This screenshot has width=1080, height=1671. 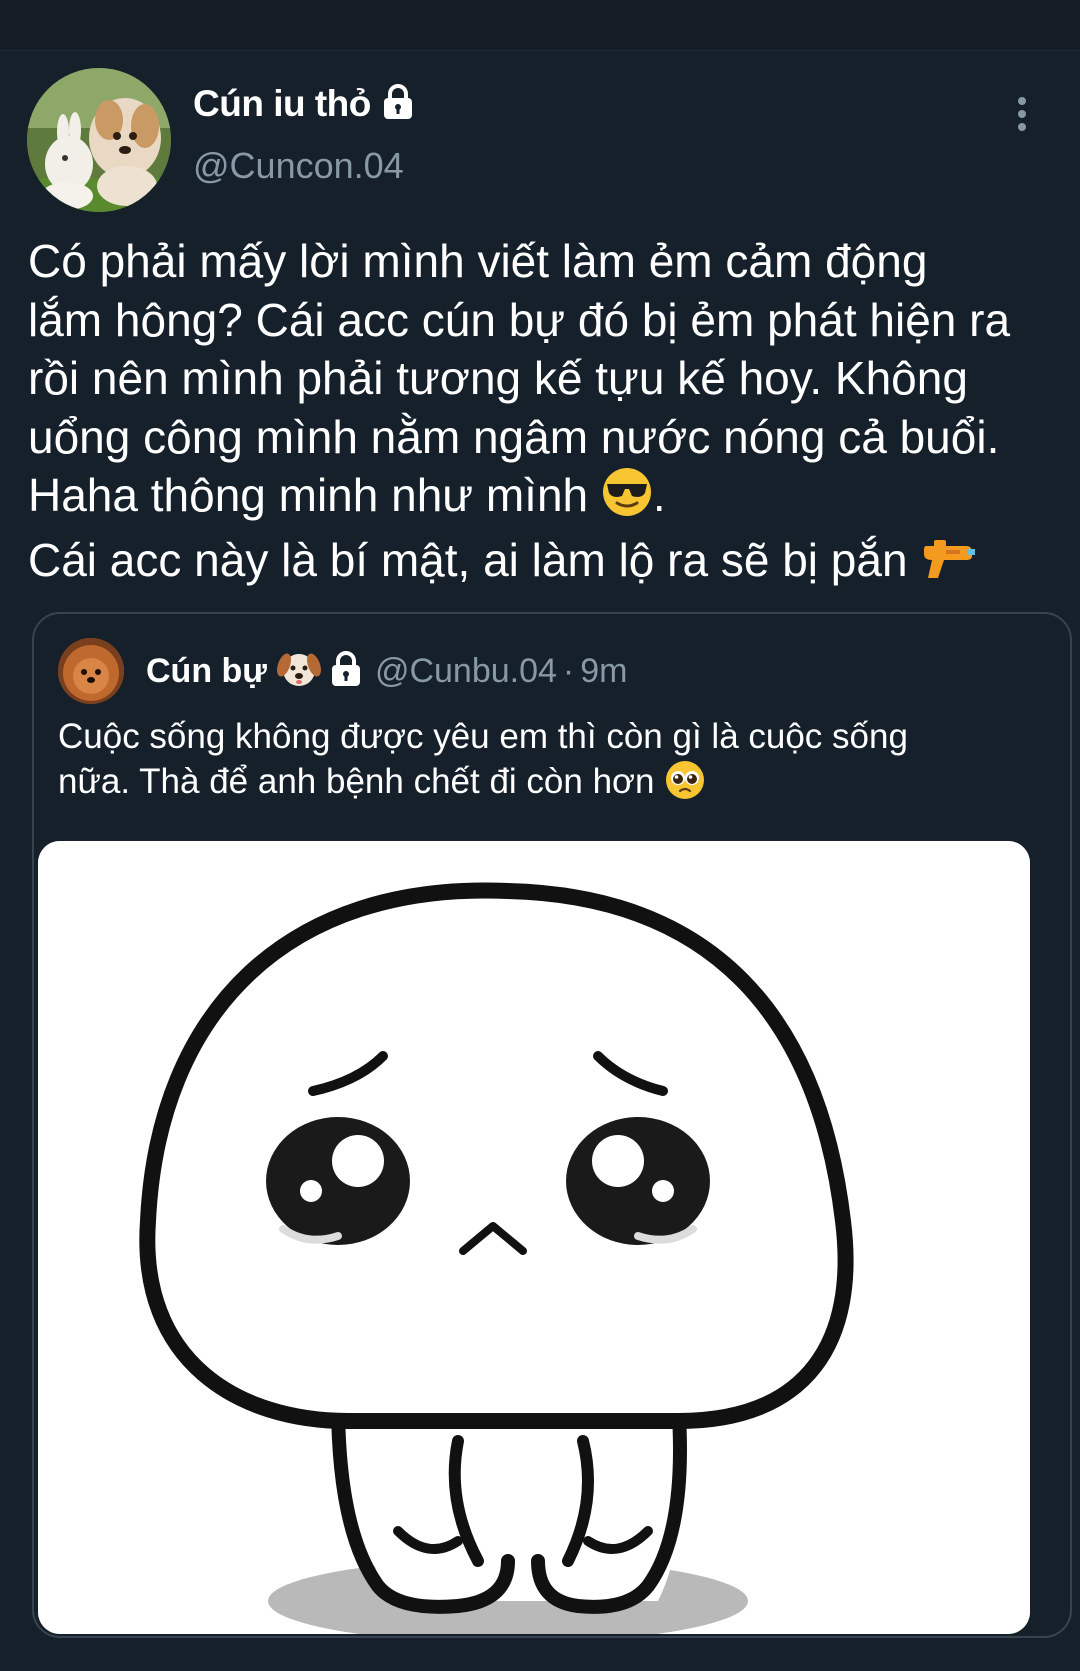 I want to click on water-pistol-emoji-icon, so click(x=948, y=566).